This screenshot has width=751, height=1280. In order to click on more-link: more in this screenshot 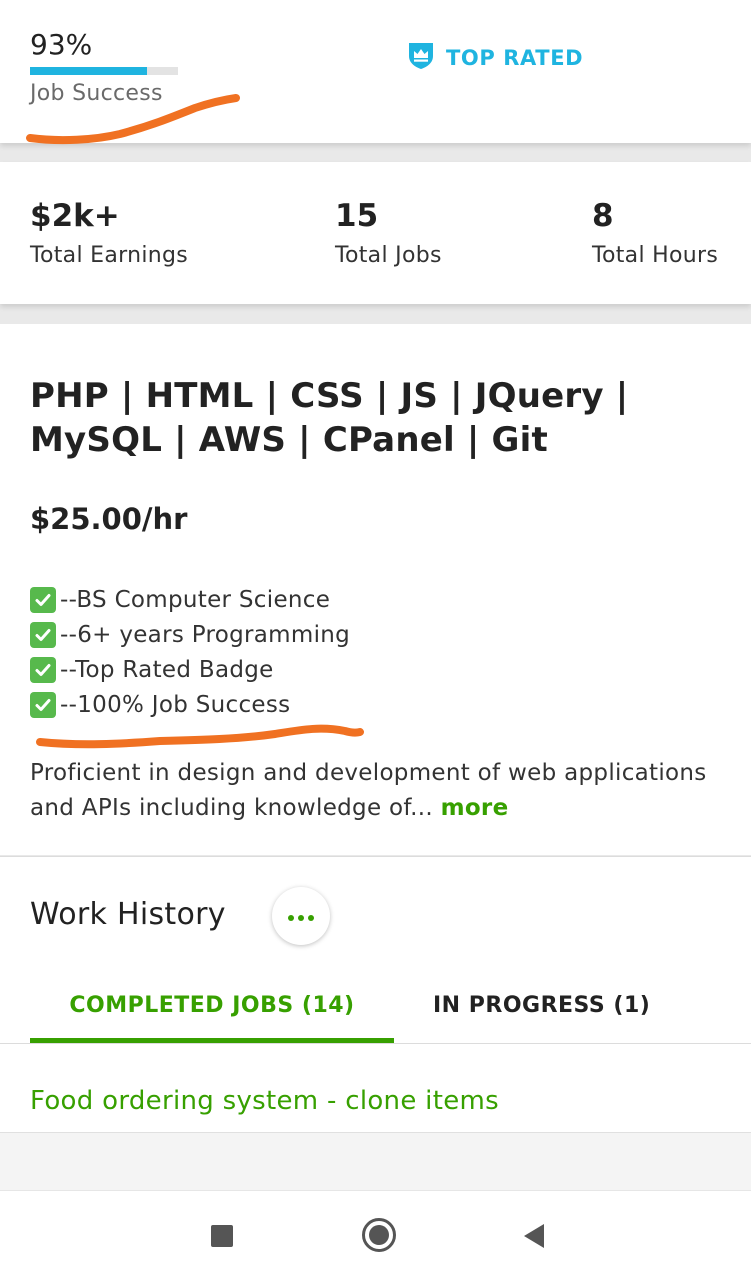, I will do `click(475, 808)`.